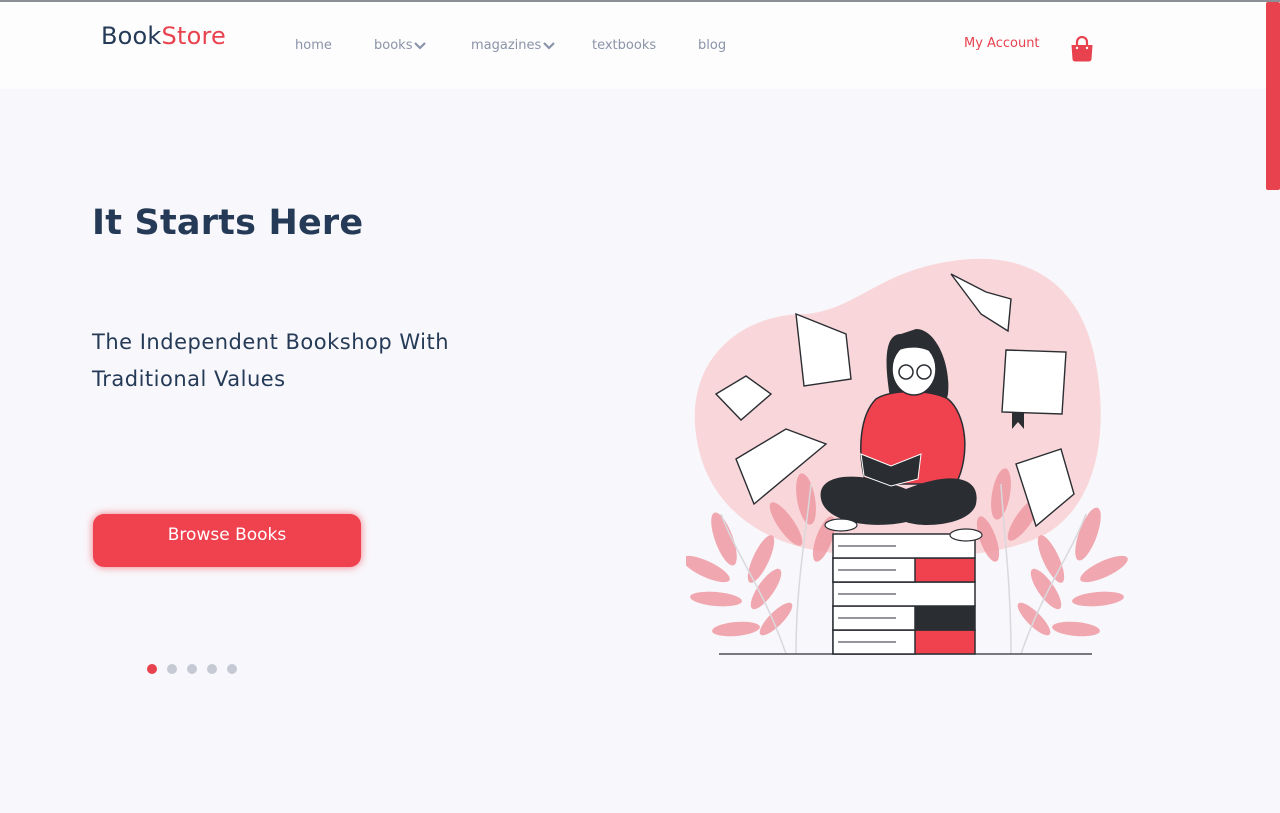  I want to click on brand-logo: BookStore, so click(163, 36).